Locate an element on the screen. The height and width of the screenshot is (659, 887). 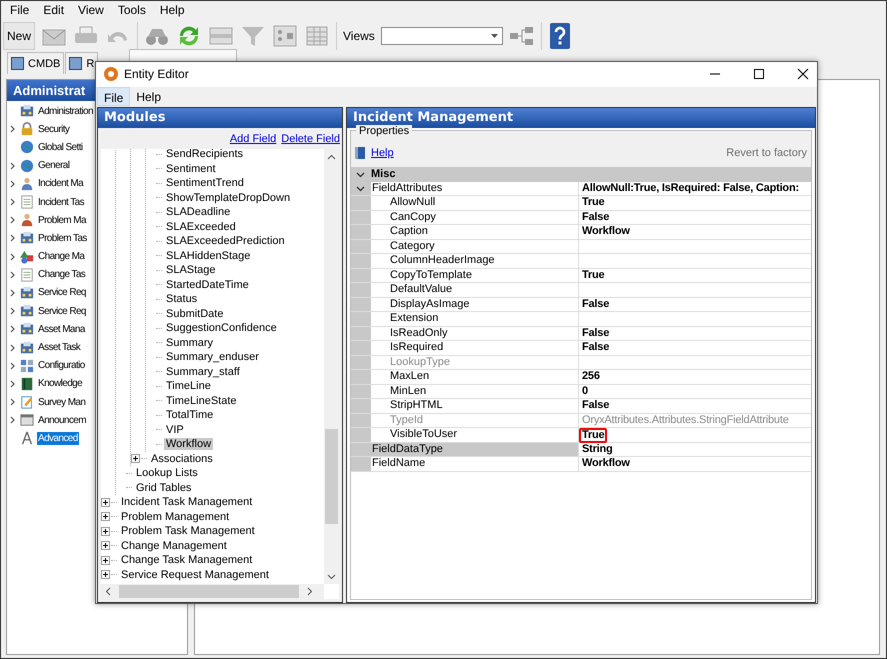
views-label: Views is located at coordinates (359, 36).